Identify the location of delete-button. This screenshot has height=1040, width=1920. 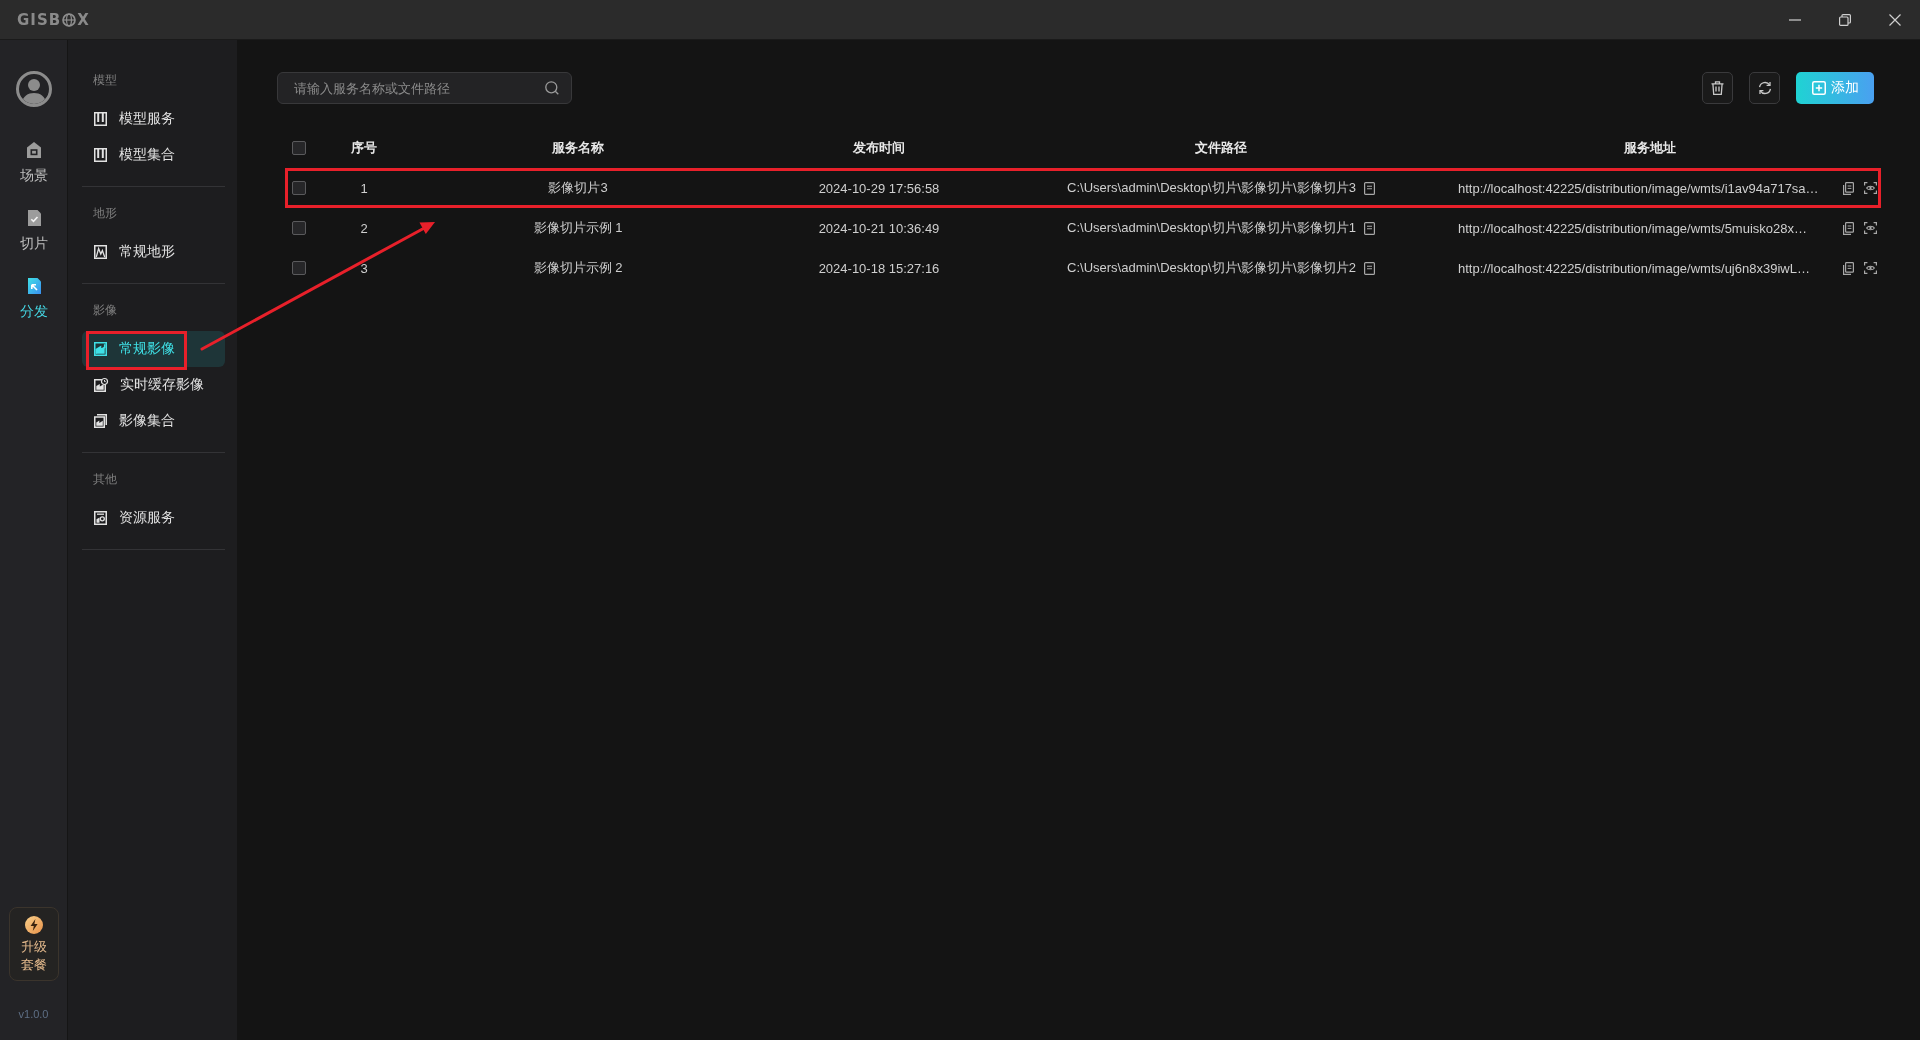
(1717, 88).